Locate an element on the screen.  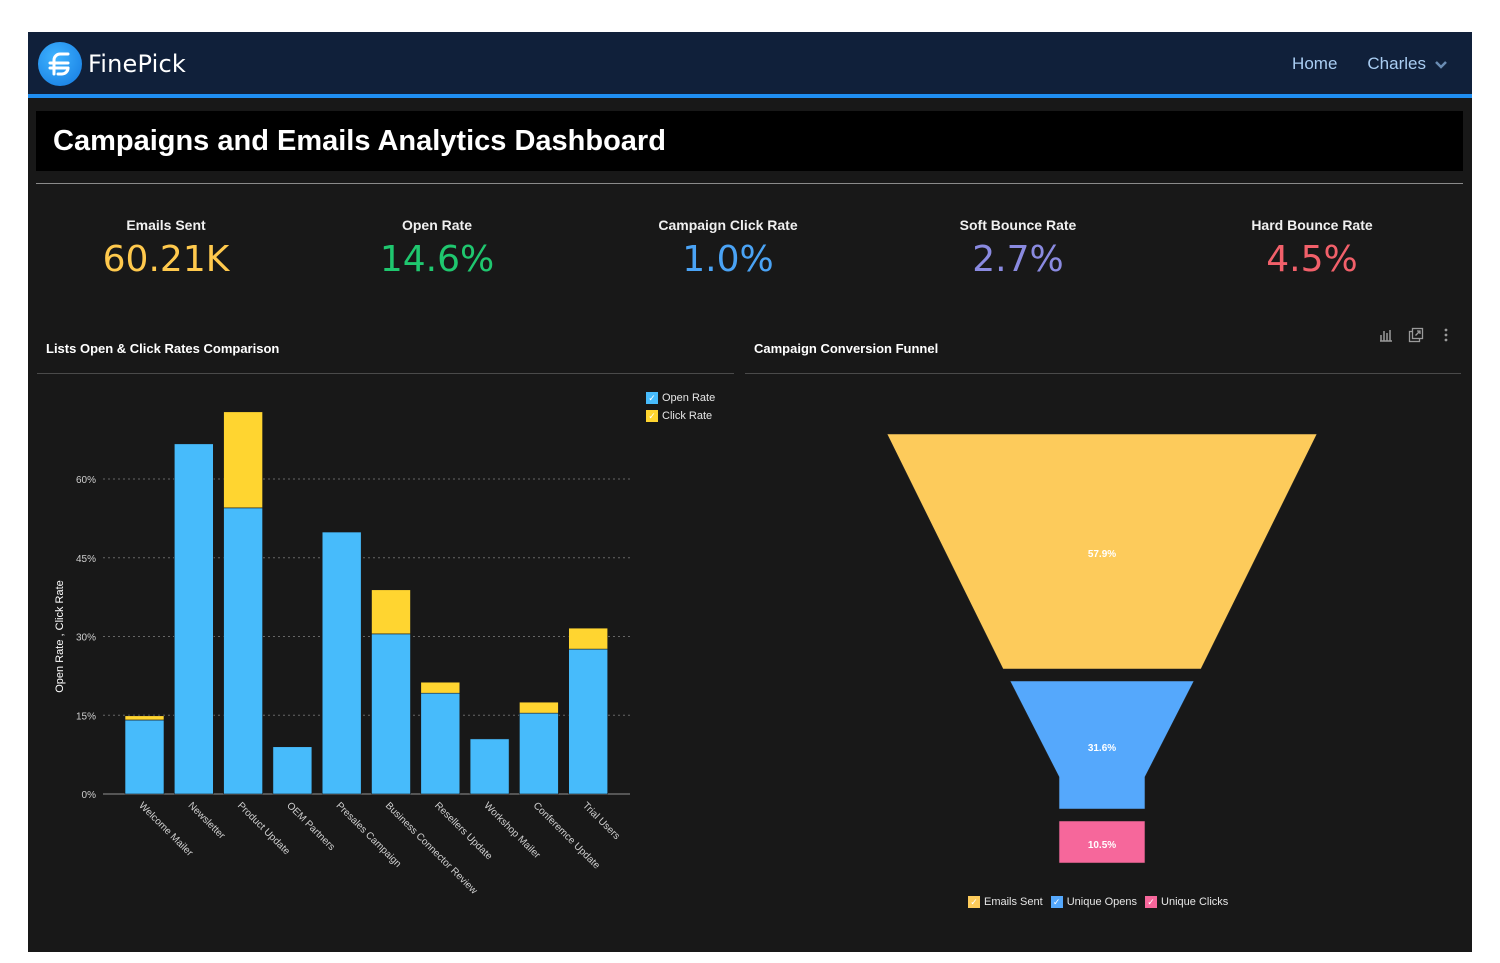
top-navbar: FinePick Home Charles is located at coordinates (750, 65).